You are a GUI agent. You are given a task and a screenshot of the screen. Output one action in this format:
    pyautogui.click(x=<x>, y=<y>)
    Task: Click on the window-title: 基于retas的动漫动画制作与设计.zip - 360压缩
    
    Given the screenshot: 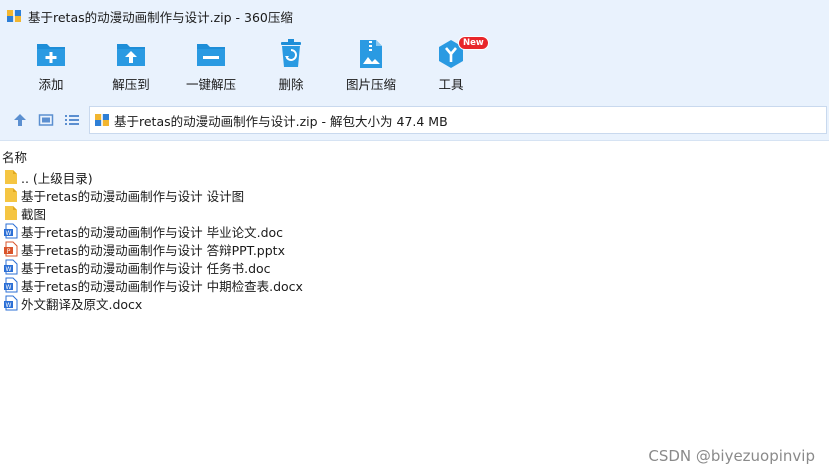 What is the action you would take?
    pyautogui.click(x=160, y=17)
    